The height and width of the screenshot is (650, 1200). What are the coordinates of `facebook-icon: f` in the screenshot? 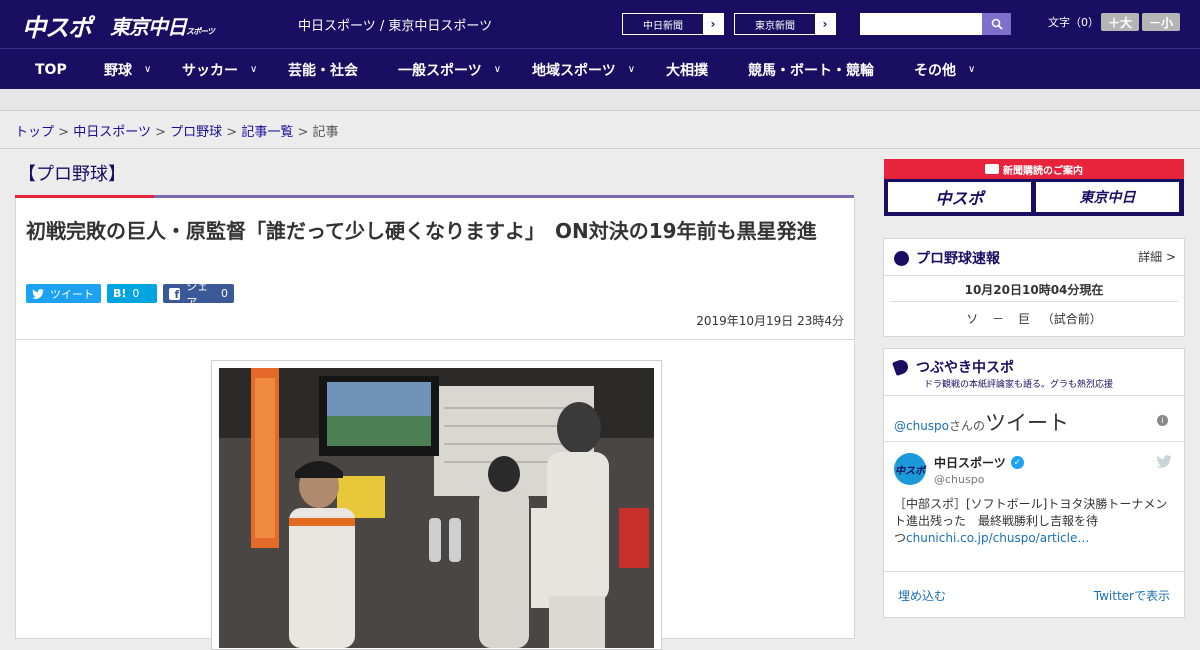 It's located at (175, 293).